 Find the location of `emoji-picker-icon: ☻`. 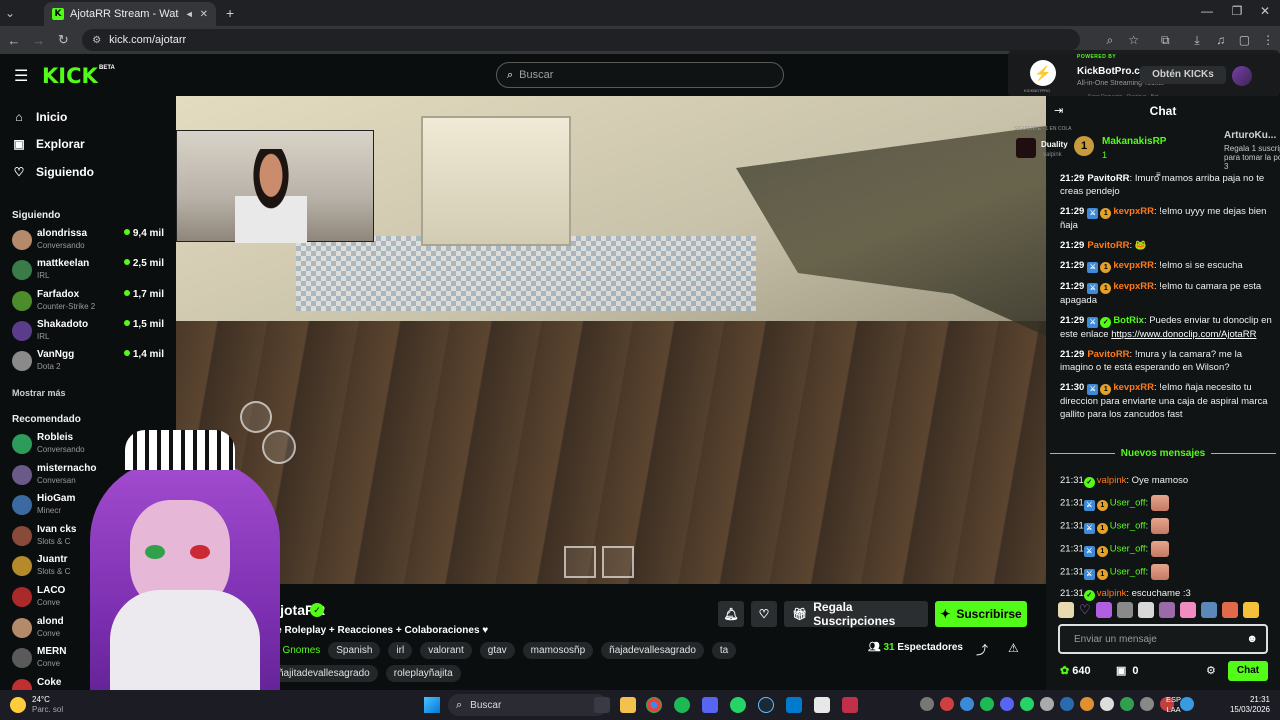

emoji-picker-icon: ☻ is located at coordinates (1252, 639).